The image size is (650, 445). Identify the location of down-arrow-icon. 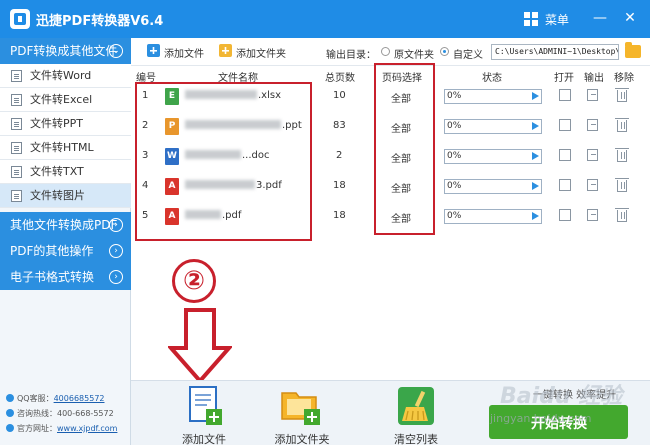
(200, 346).